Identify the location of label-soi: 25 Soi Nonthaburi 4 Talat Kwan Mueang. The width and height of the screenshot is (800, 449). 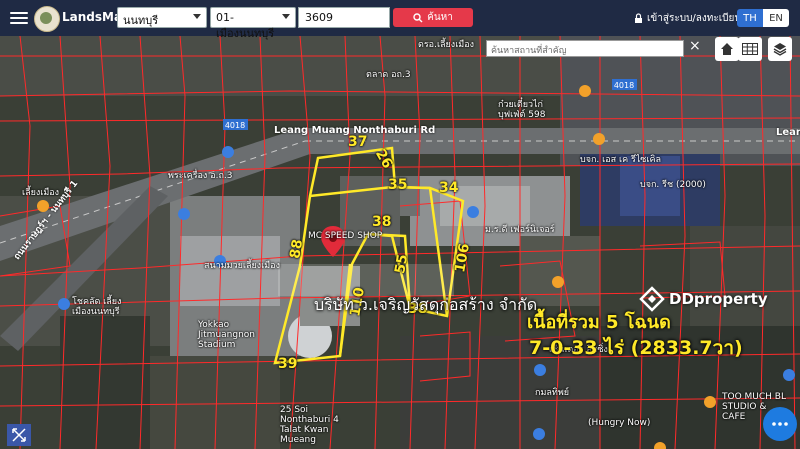
(309, 425).